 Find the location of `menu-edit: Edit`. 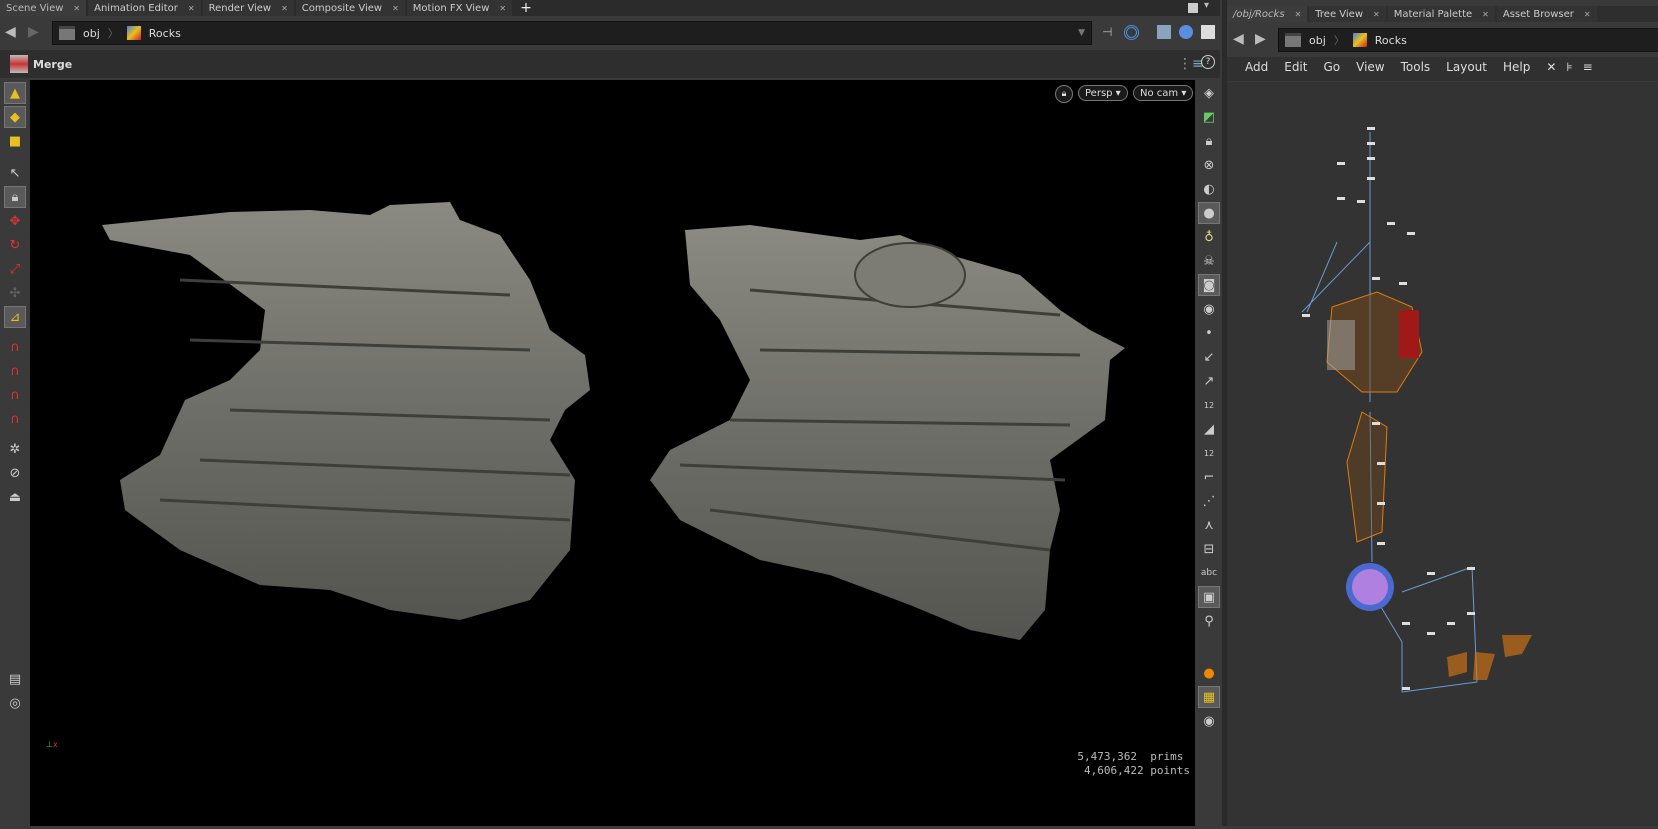

menu-edit: Edit is located at coordinates (1295, 70).